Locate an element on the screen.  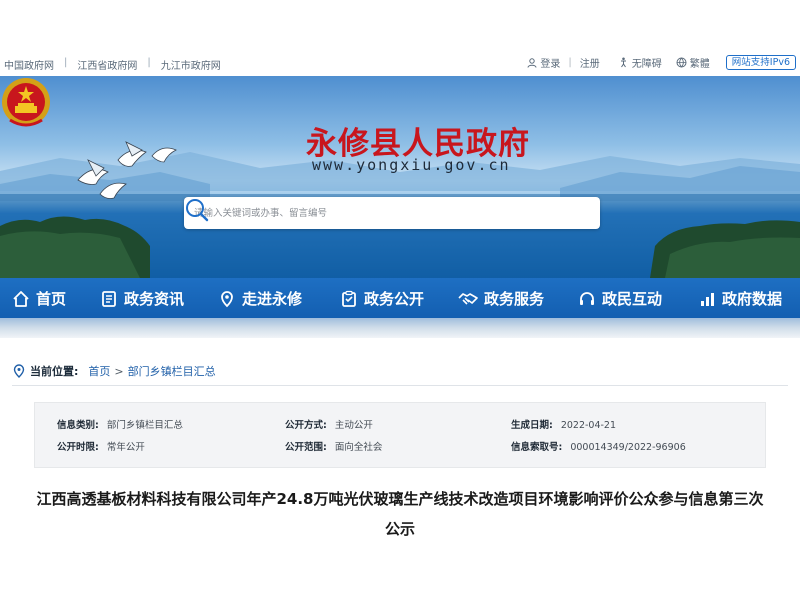
link-jiujiang-gov: 九江市政府网 is located at coordinates (191, 64).